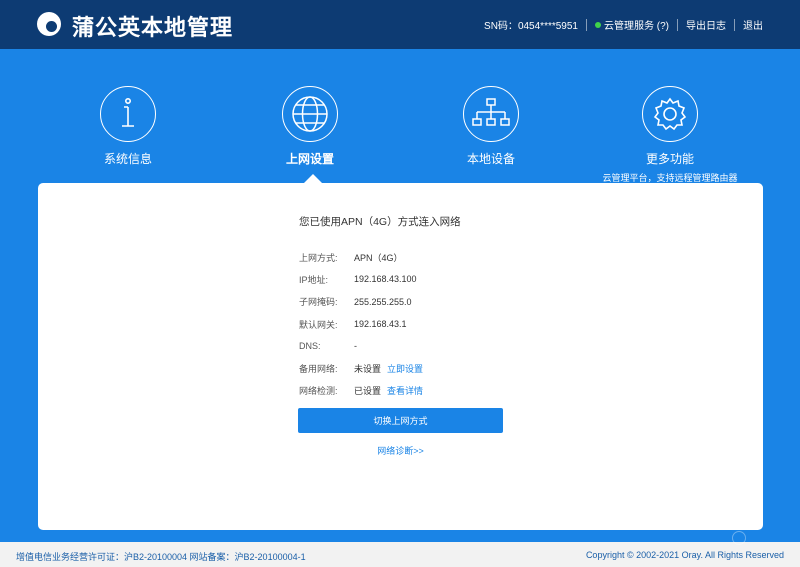 This screenshot has width=800, height=567. What do you see at coordinates (310, 346) in the screenshot?
I see `info-label: DNS:` at bounding box center [310, 346].